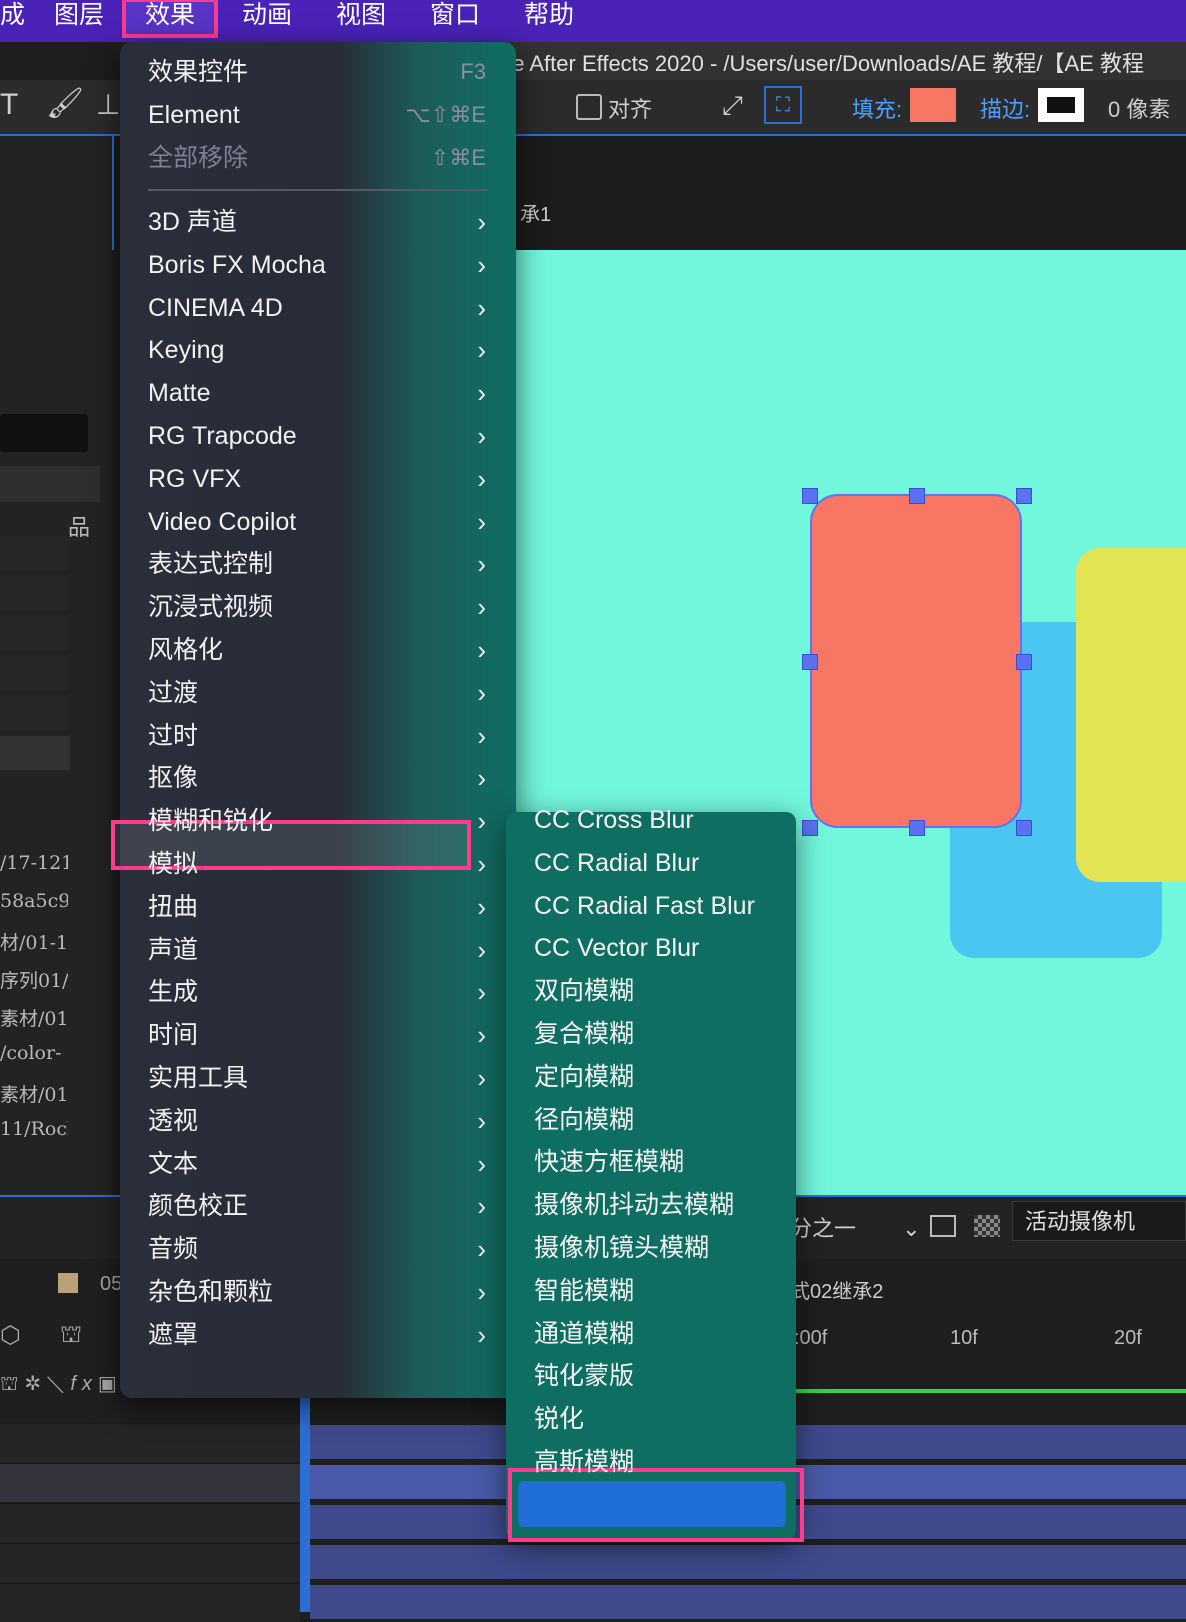 The height and width of the screenshot is (1622, 1186). What do you see at coordinates (71, 1336) in the screenshot?
I see `shy-layers-icon: ⛫` at bounding box center [71, 1336].